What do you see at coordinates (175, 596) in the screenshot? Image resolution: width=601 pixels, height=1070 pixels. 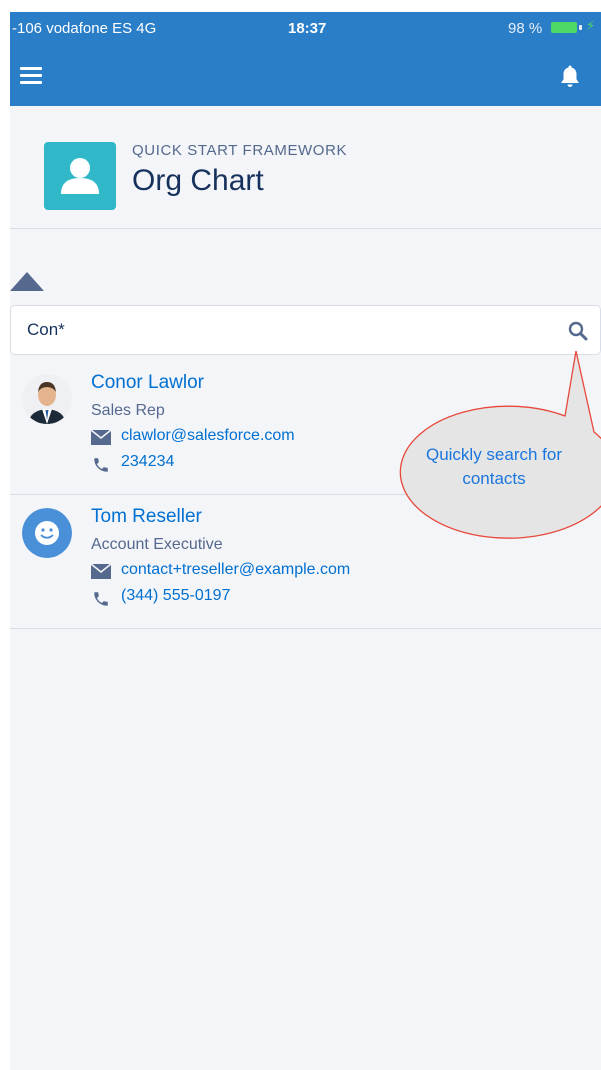 I see `contact-phone-link: (344) 555-0197` at bounding box center [175, 596].